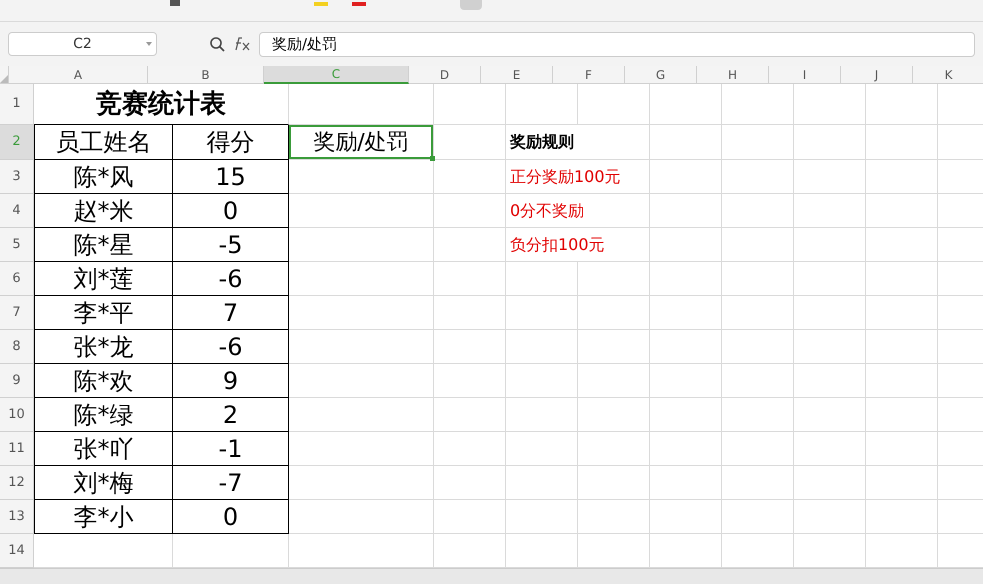 The width and height of the screenshot is (983, 584). I want to click on rule-text: 负分扣100元, so click(557, 245).